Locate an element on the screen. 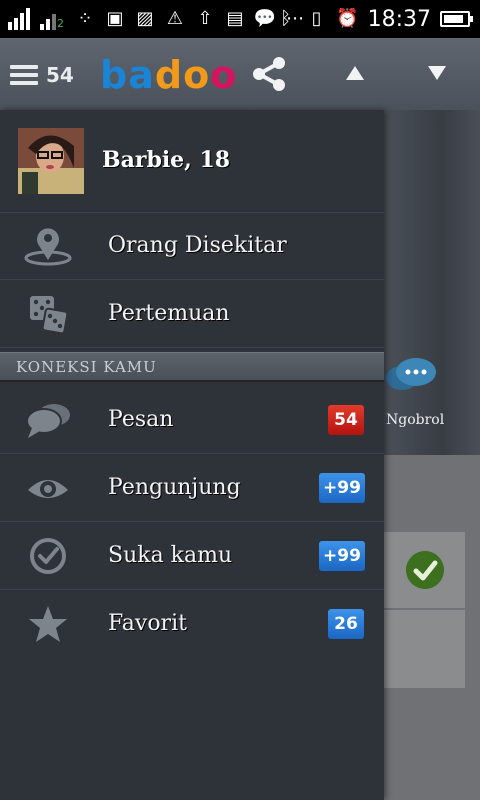 The width and height of the screenshot is (480, 800). favorites-badge: 26 is located at coordinates (346, 624).